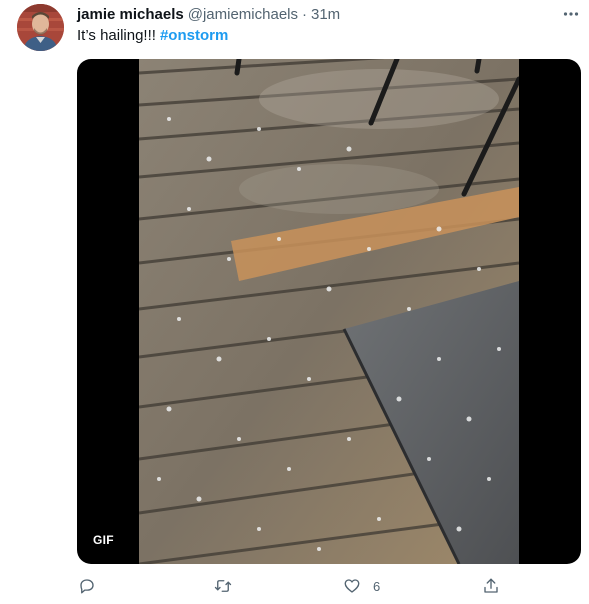  Describe the element at coordinates (243, 14) in the screenshot. I see `author-handle: @jamiemichaels` at that location.